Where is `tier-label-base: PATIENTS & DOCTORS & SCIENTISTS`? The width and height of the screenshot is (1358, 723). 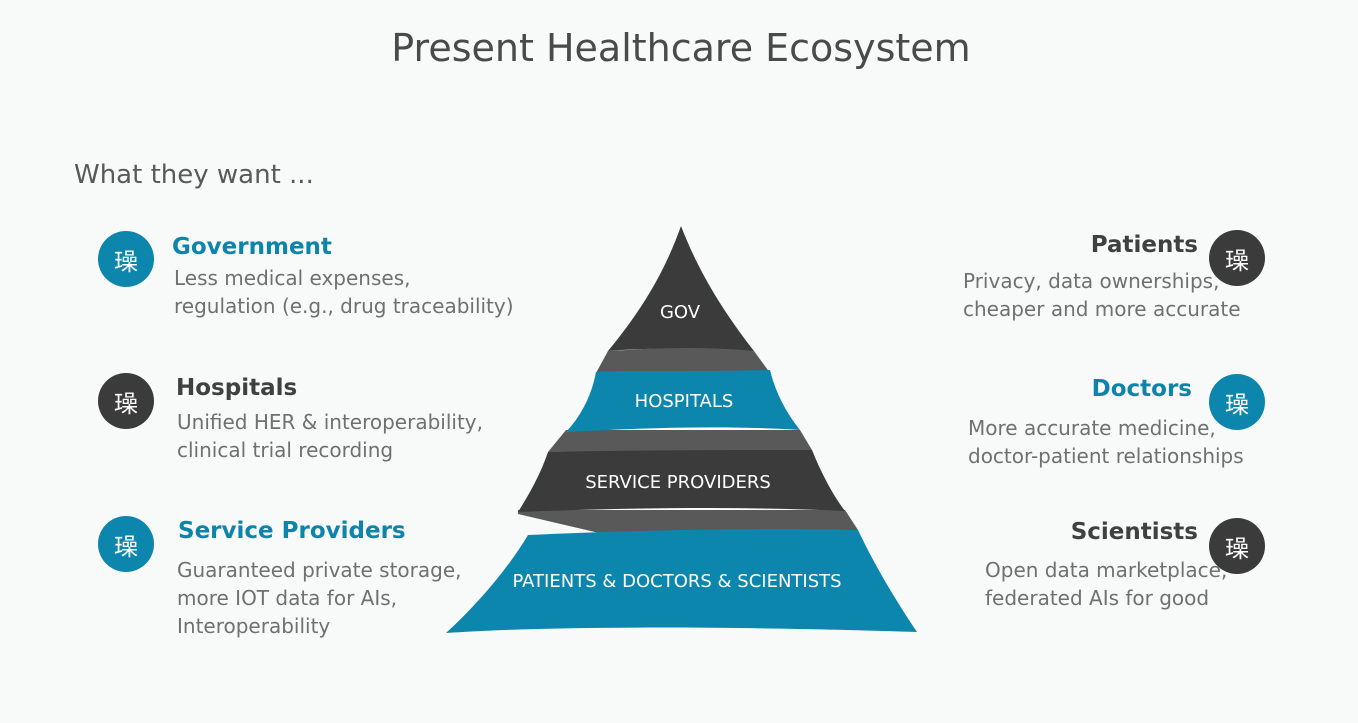 tier-label-base: PATIENTS & DOCTORS & SCIENTISTS is located at coordinates (676, 581).